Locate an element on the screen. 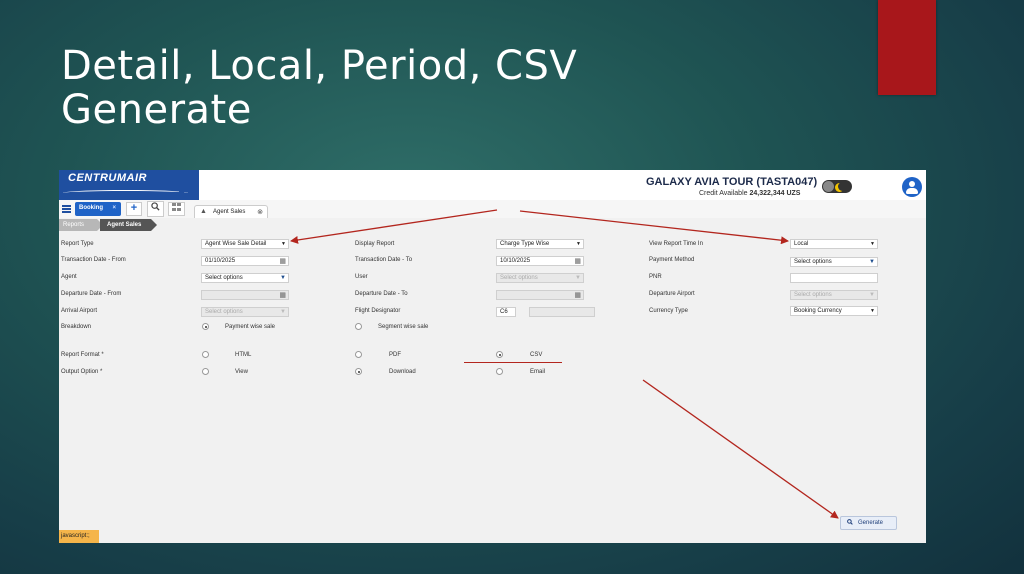  credit-available: Credit Available 24,322,344 UZS is located at coordinates (749, 193).